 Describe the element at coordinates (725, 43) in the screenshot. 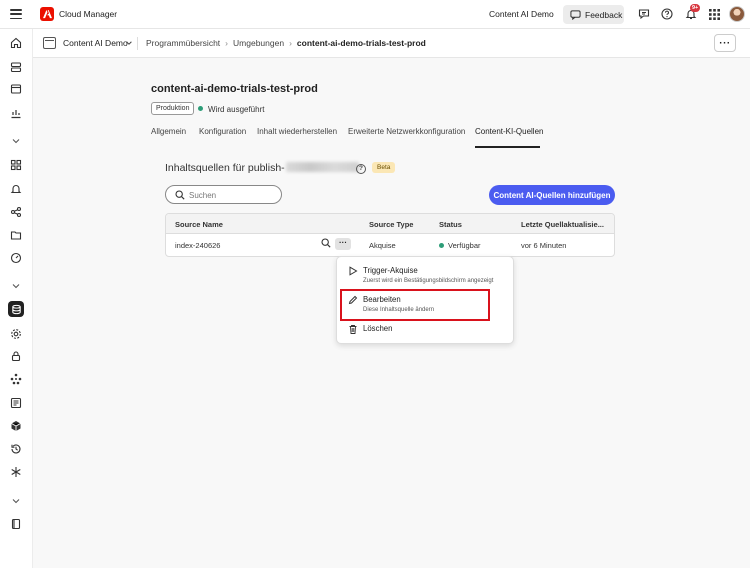

I see `more-actions-button: ···` at that location.